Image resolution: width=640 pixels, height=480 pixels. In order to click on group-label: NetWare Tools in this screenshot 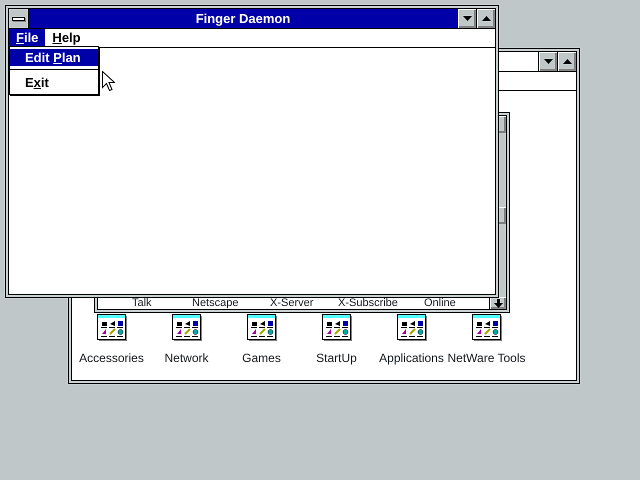, I will do `click(486, 358)`.